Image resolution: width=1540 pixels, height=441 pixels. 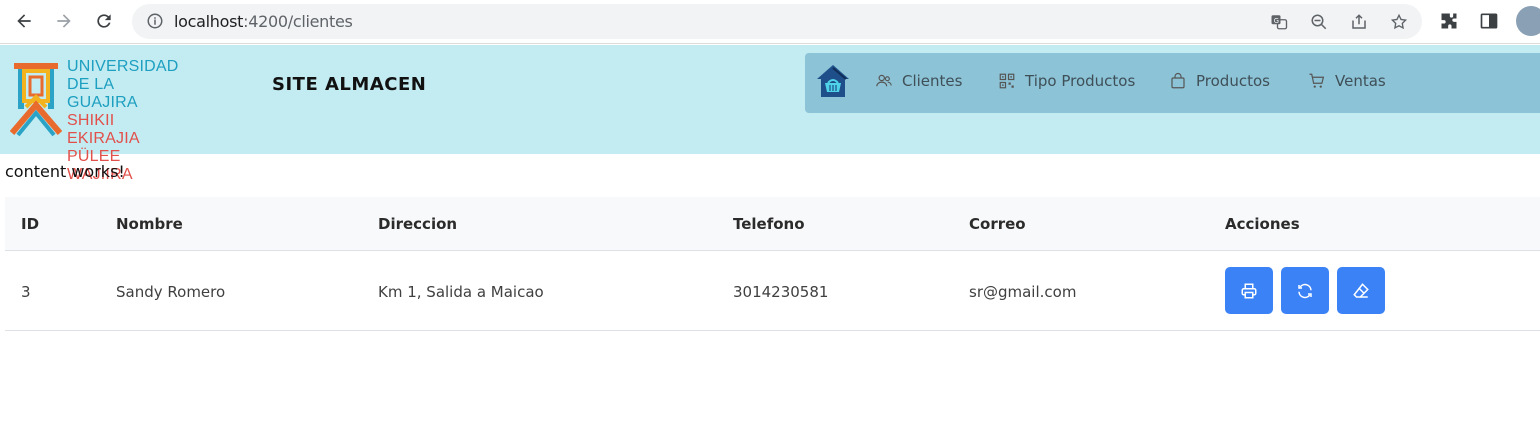 I want to click on url-host: localhost, so click(x=209, y=21).